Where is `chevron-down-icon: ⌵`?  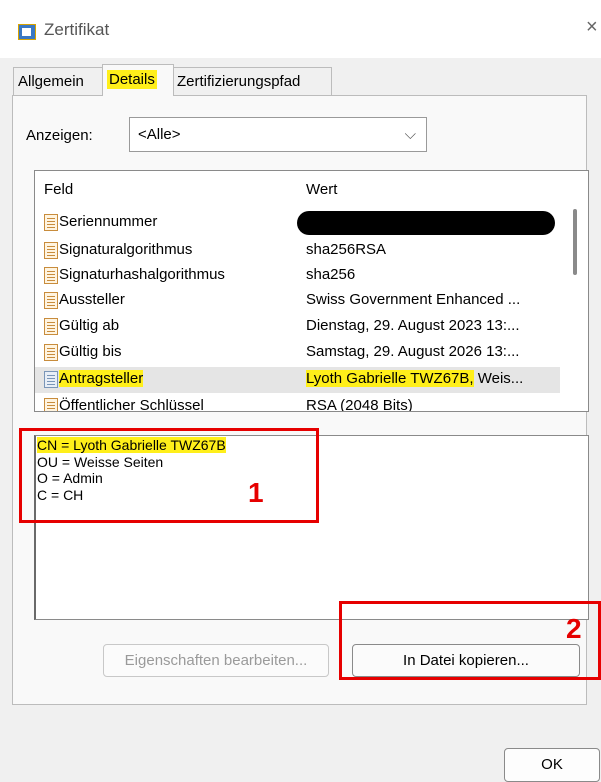 chevron-down-icon: ⌵ is located at coordinates (410, 134).